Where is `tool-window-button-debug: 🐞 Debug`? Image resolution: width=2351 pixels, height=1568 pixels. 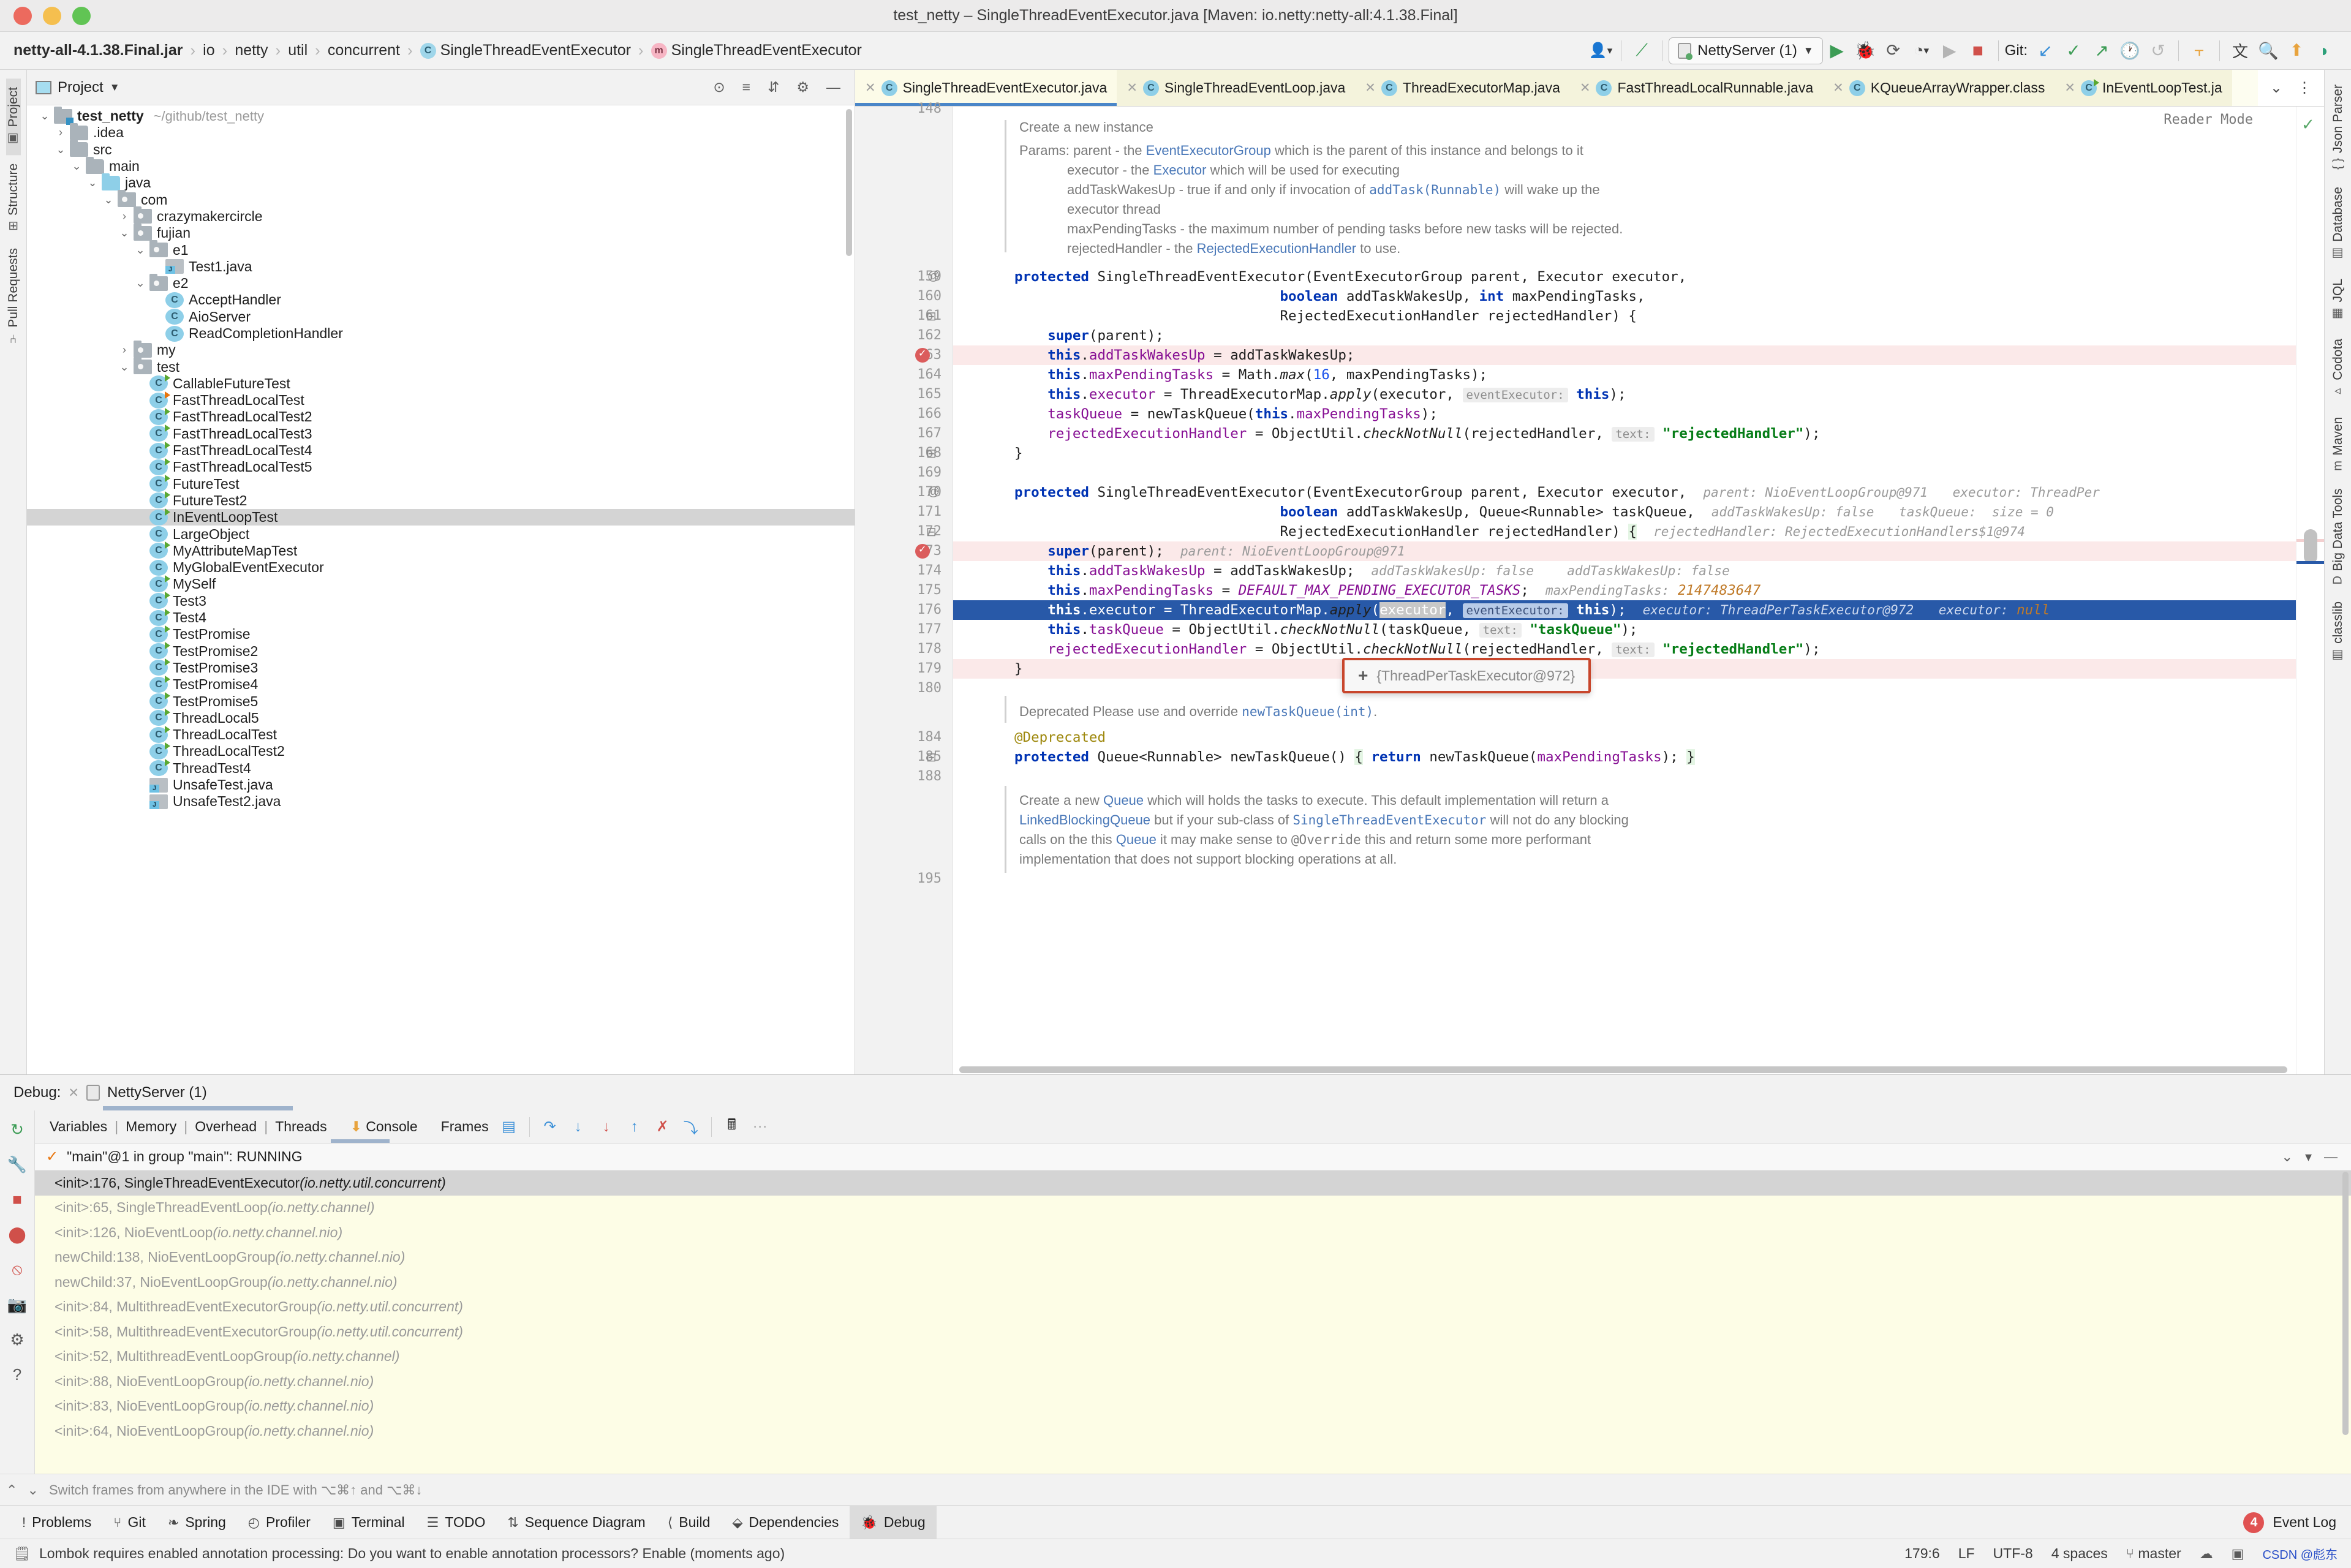
tool-window-button-debug: 🐞 Debug is located at coordinates (893, 1523).